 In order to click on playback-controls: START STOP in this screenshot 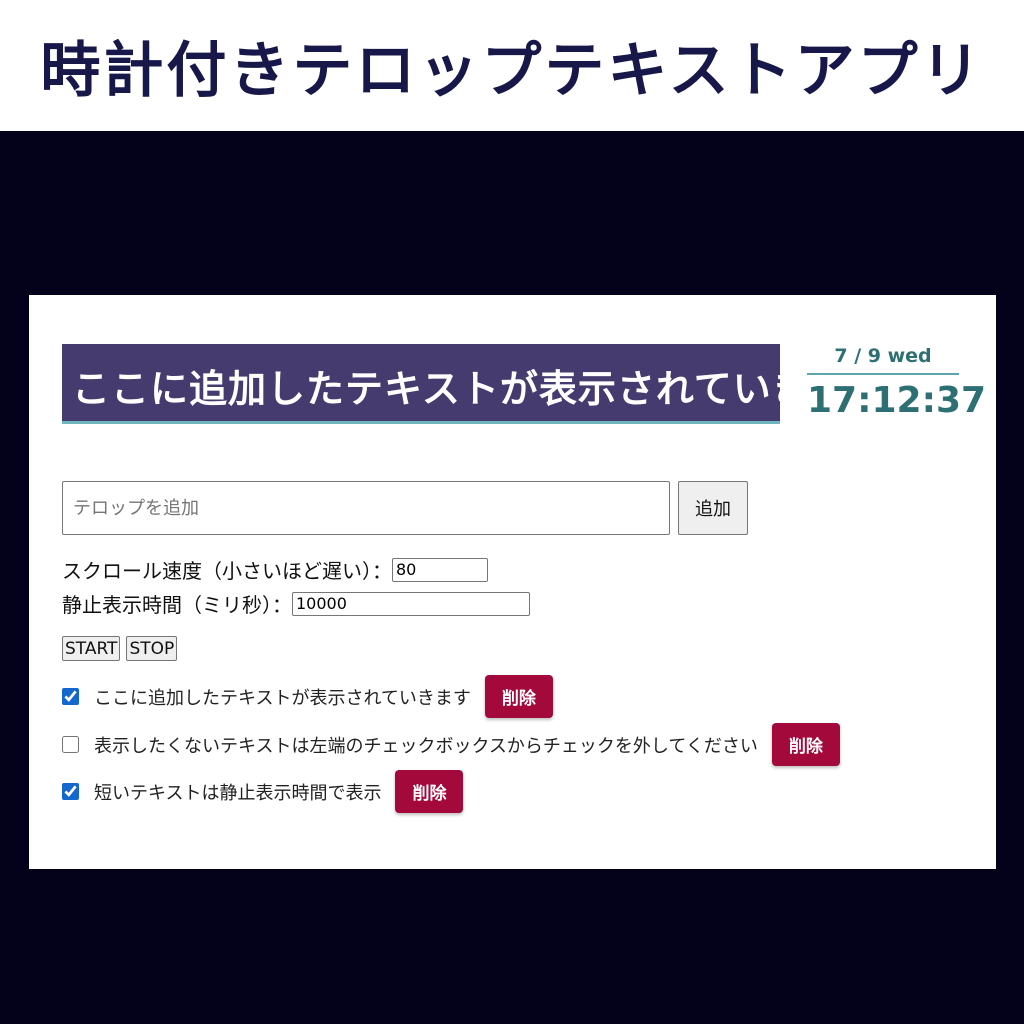, I will do `click(120, 648)`.